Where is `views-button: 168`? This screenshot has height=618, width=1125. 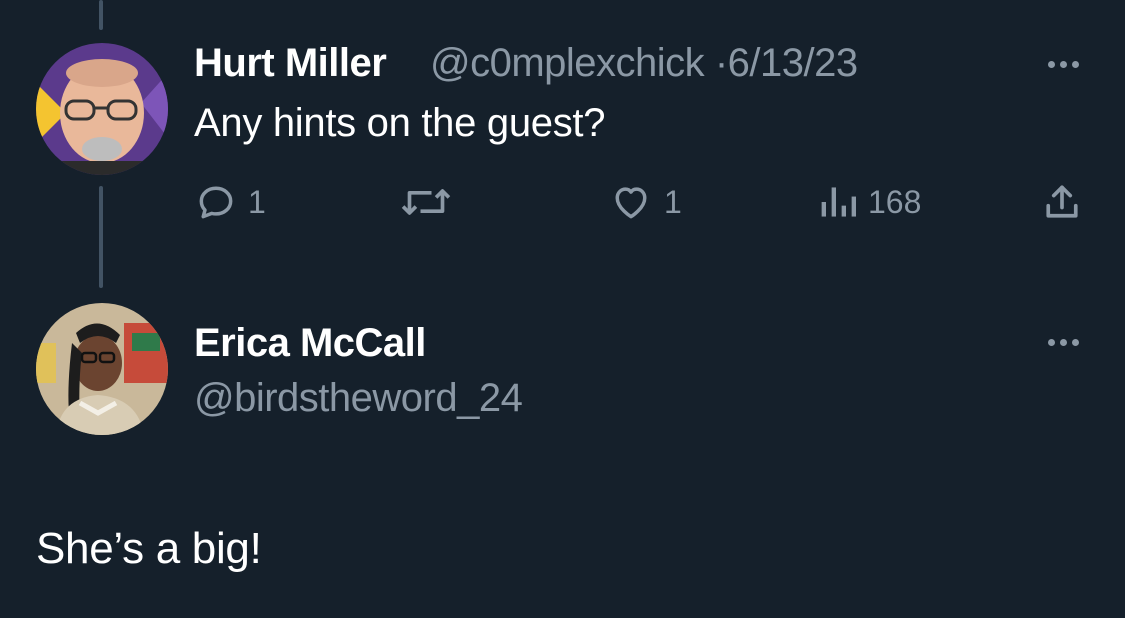 views-button: 168 is located at coordinates (869, 202).